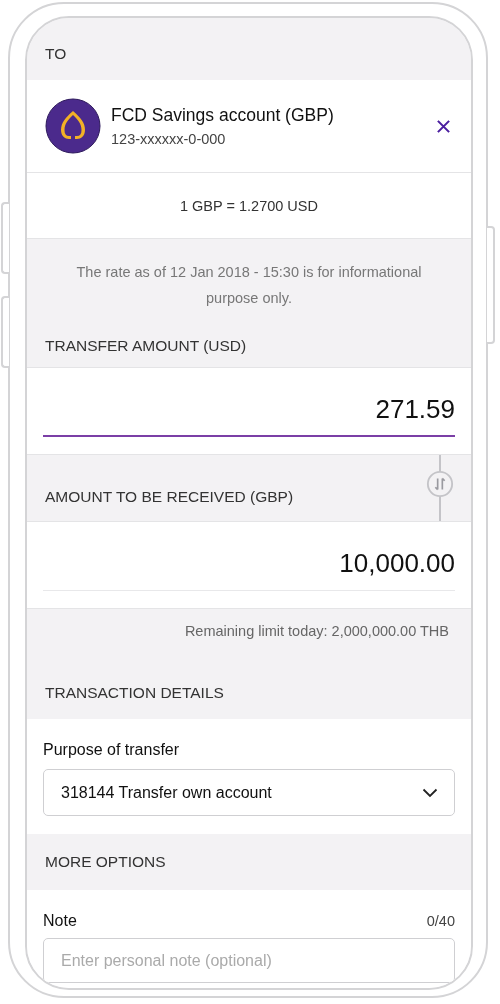 The height and width of the screenshot is (1004, 500). I want to click on account-name: FCD Savings account (GBP), so click(223, 115).